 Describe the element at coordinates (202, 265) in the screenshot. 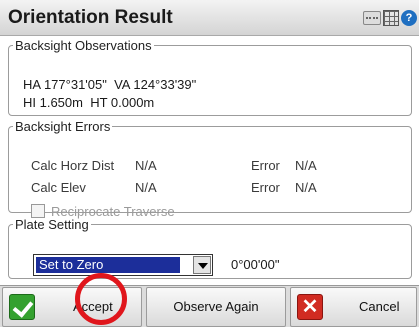

I see `chevron-down-icon` at that location.